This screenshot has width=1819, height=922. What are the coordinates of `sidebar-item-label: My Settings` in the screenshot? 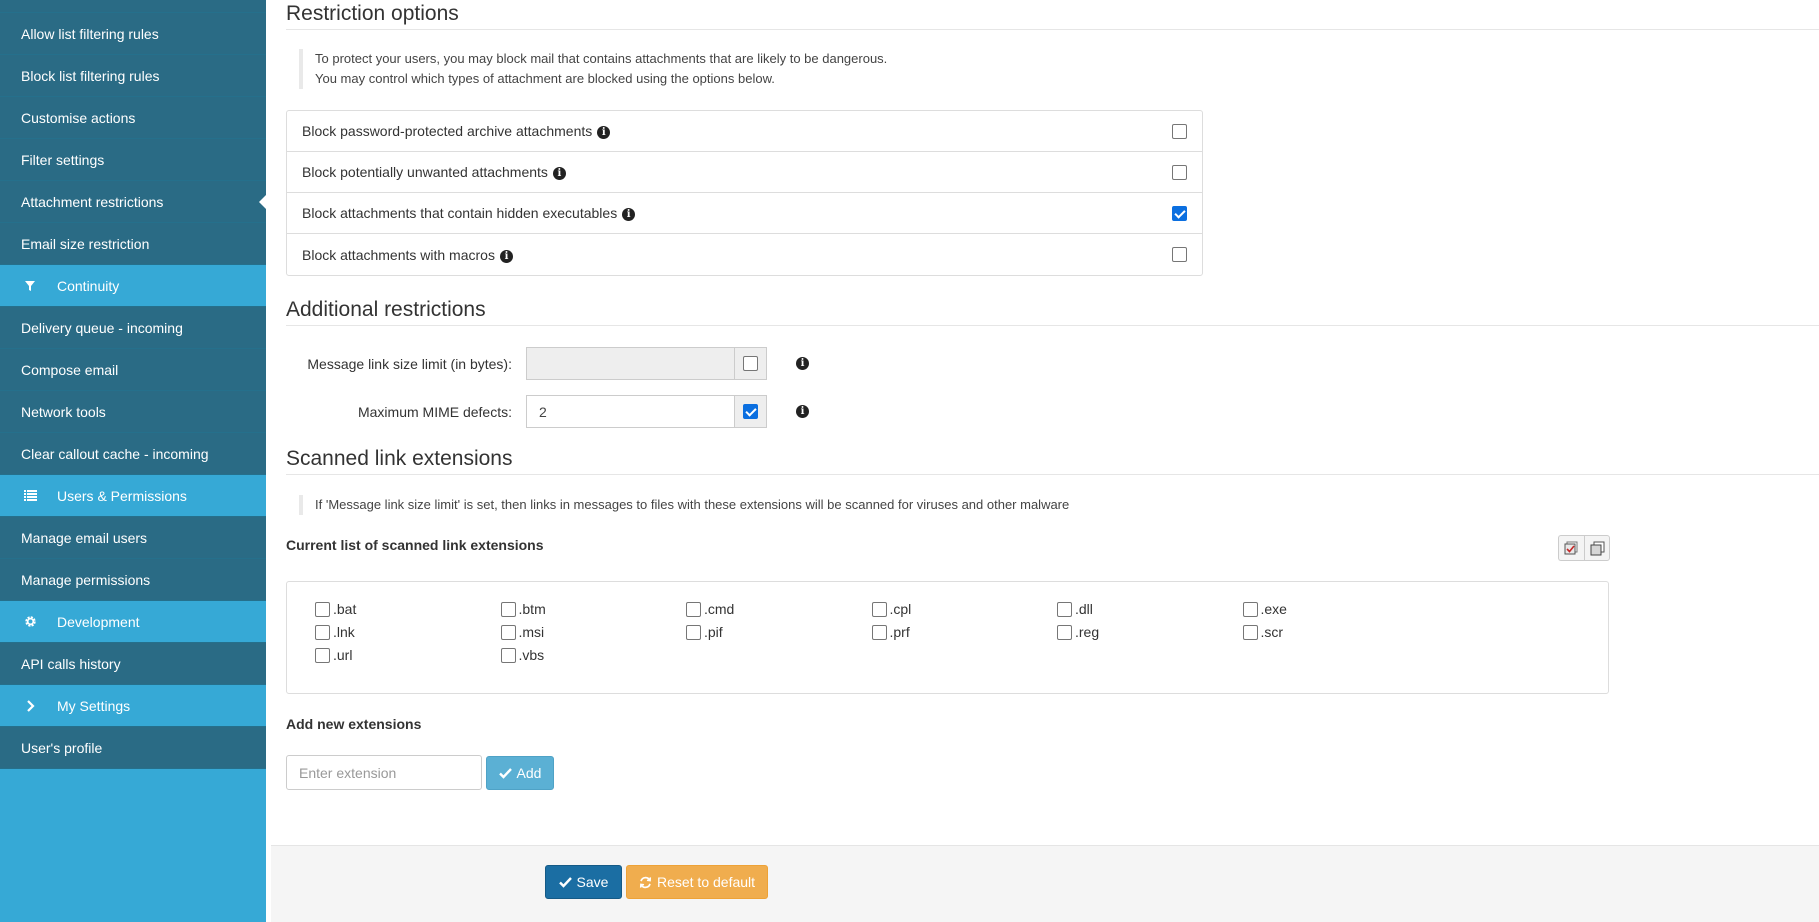 It's located at (94, 705).